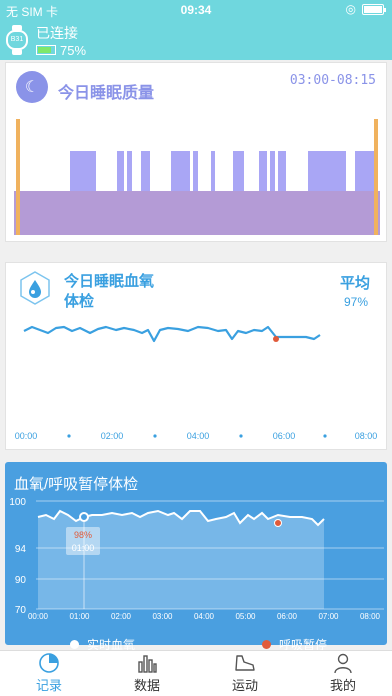 Image resolution: width=392 pixels, height=696 pixels. What do you see at coordinates (35, 288) in the screenshot?
I see `blood-drop-icon` at bounding box center [35, 288].